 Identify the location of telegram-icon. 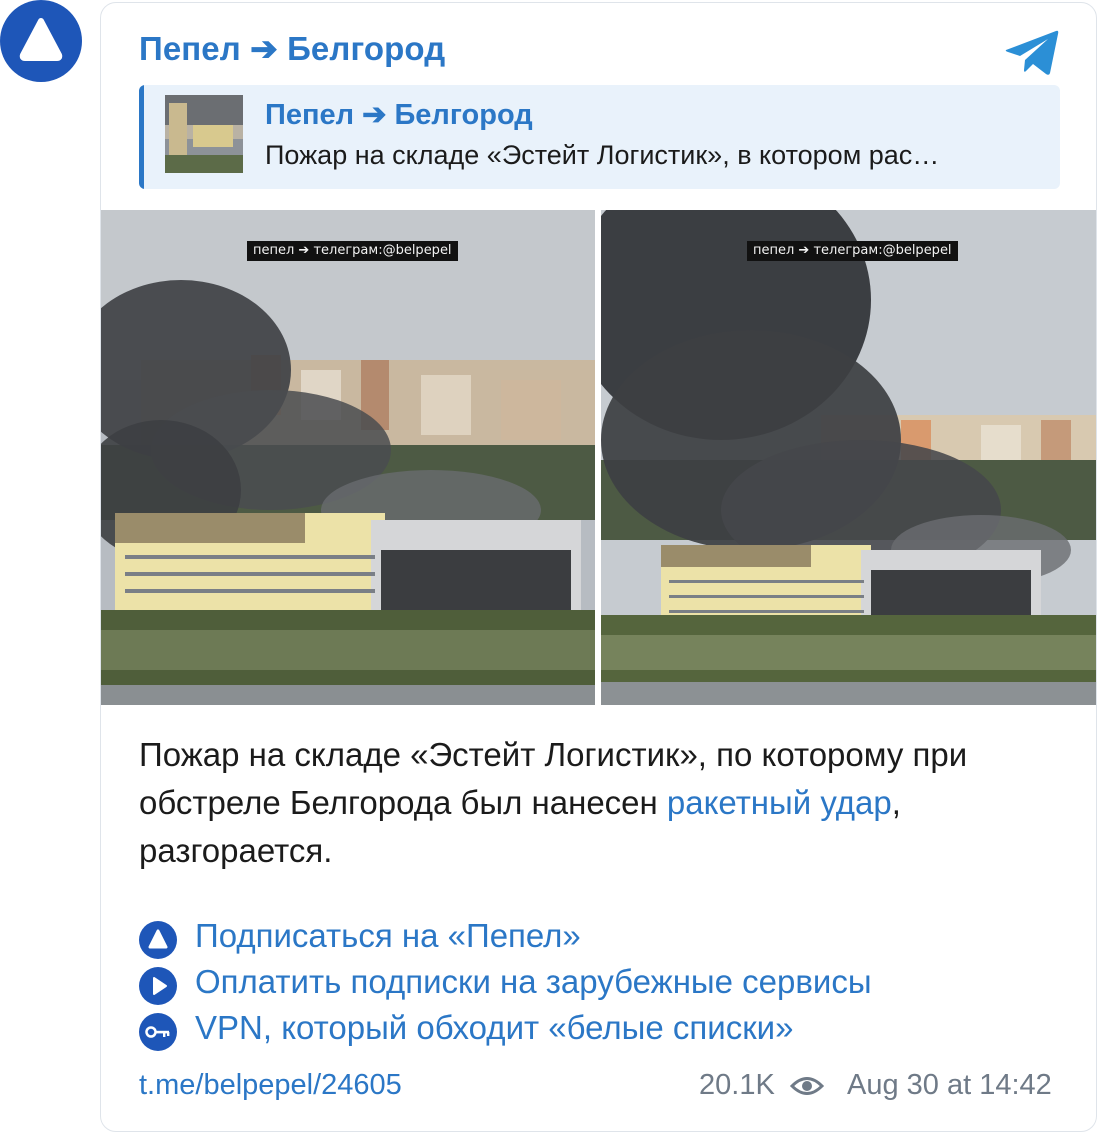
(1032, 55).